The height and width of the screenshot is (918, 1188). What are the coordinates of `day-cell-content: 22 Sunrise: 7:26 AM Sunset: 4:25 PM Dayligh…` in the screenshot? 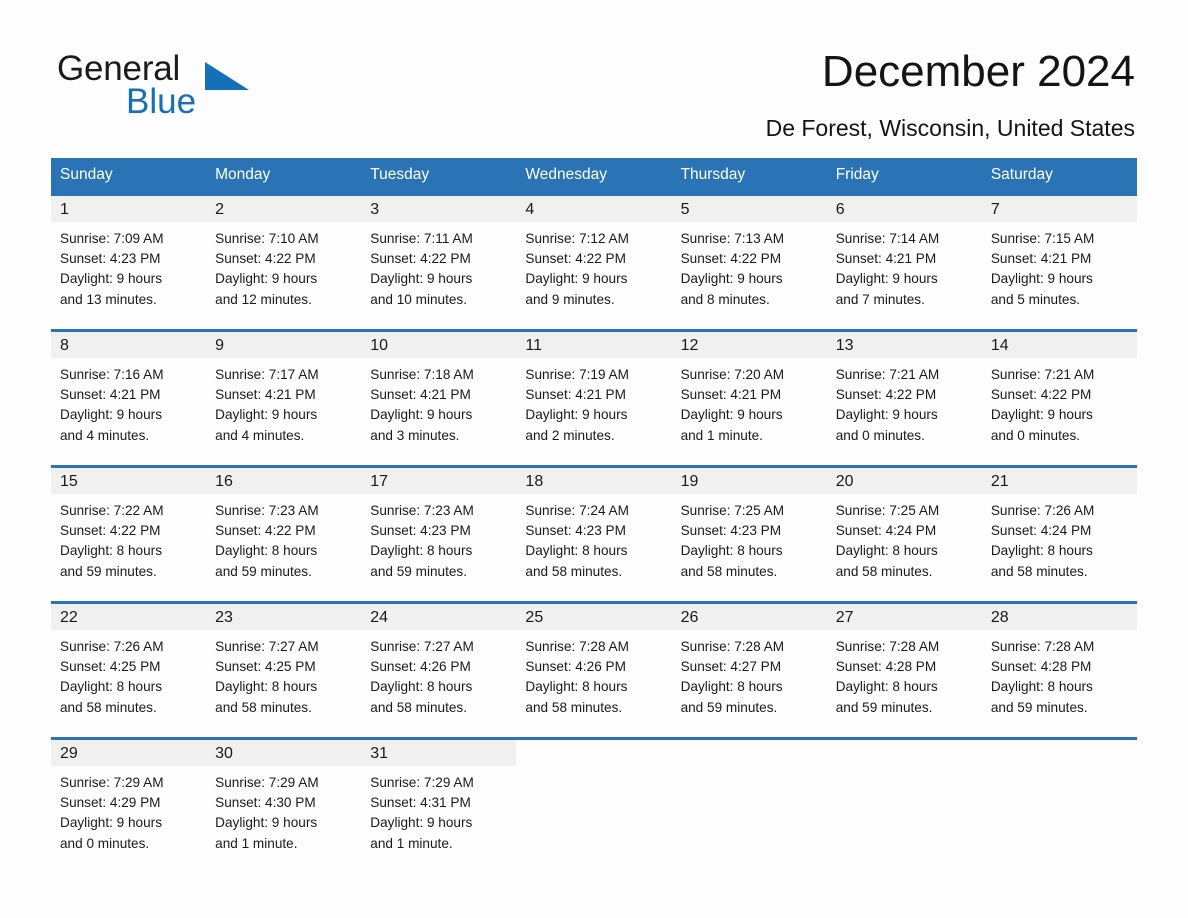 It's located at (129, 663).